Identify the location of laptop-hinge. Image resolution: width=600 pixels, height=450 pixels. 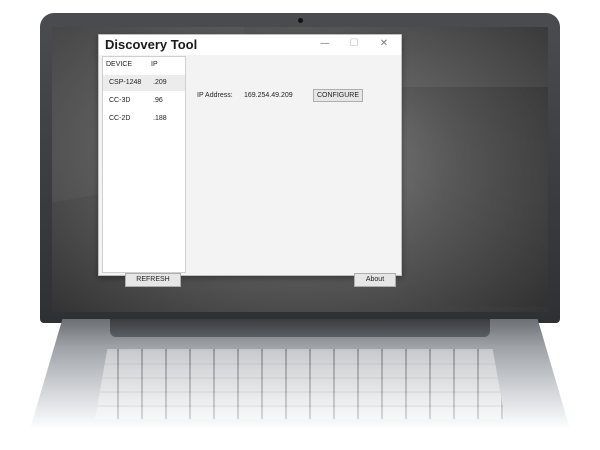
(300, 328).